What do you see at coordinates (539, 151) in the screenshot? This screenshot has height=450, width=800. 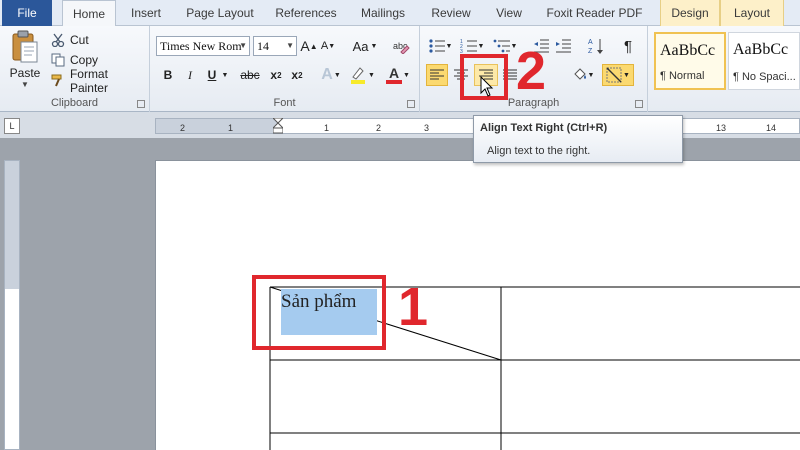 I see `tooltip-description: Align text to the right.` at bounding box center [539, 151].